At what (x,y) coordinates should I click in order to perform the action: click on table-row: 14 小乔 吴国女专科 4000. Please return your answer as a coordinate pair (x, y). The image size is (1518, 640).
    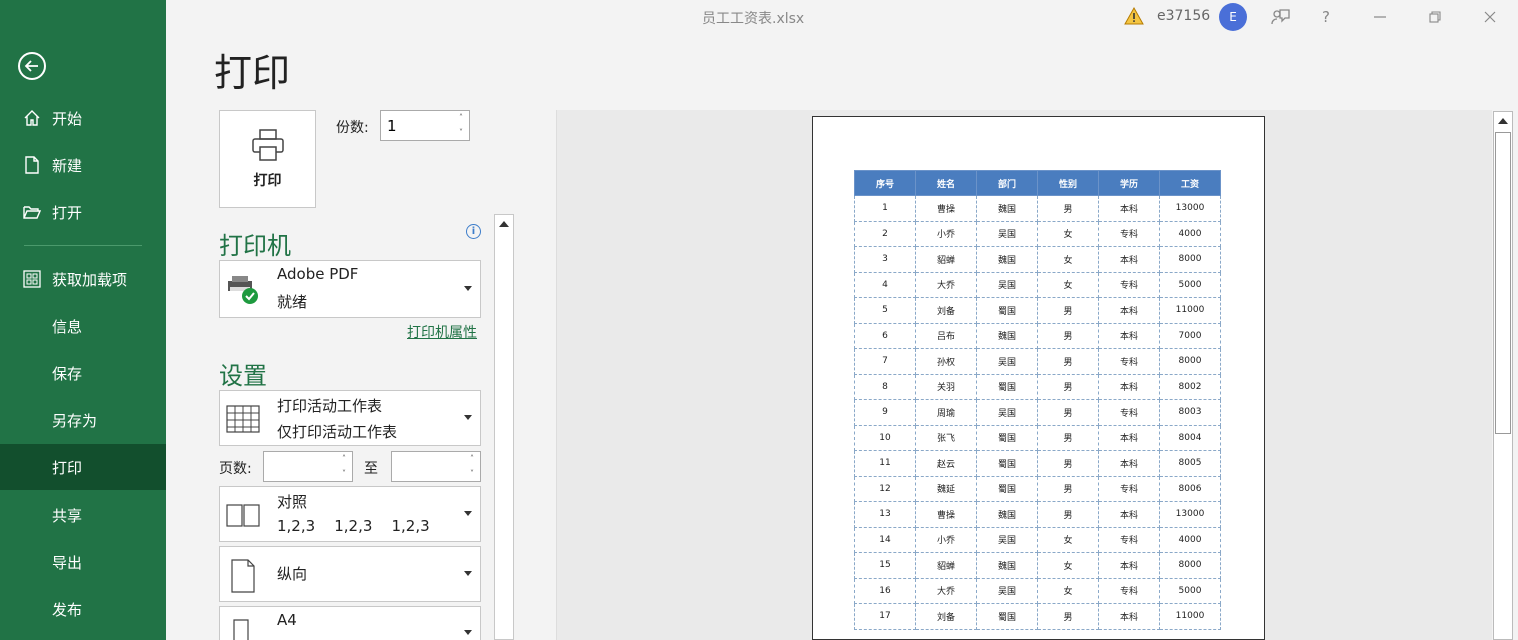
    Looking at the image, I should click on (1037, 539).